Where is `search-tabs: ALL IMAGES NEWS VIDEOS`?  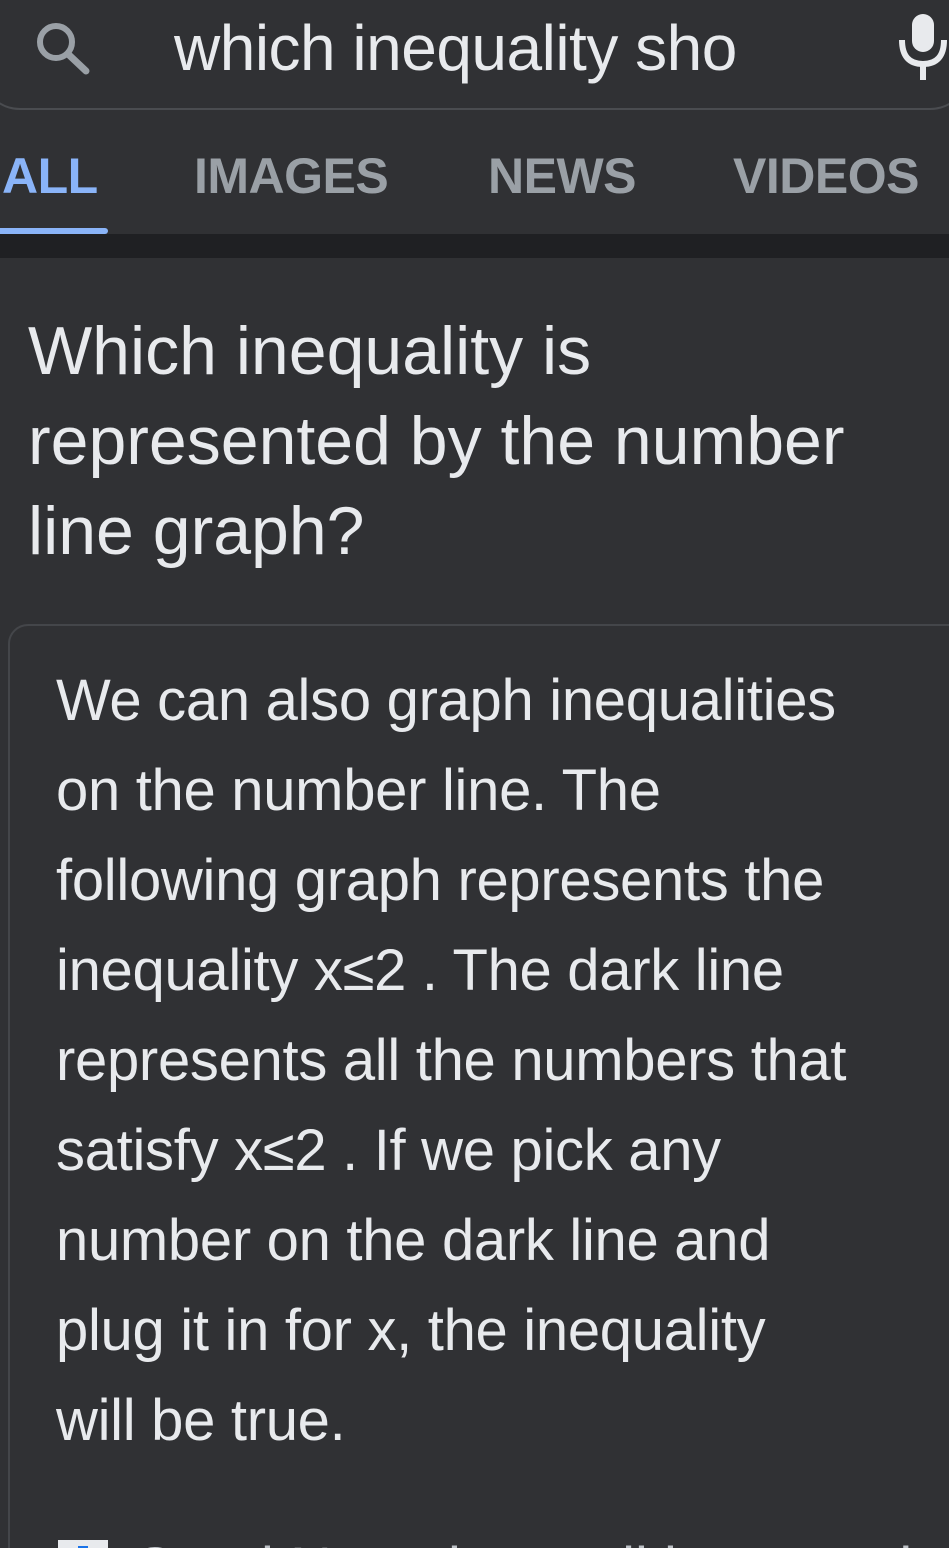
search-tabs: ALL IMAGES NEWS VIDEOS is located at coordinates (474, 182).